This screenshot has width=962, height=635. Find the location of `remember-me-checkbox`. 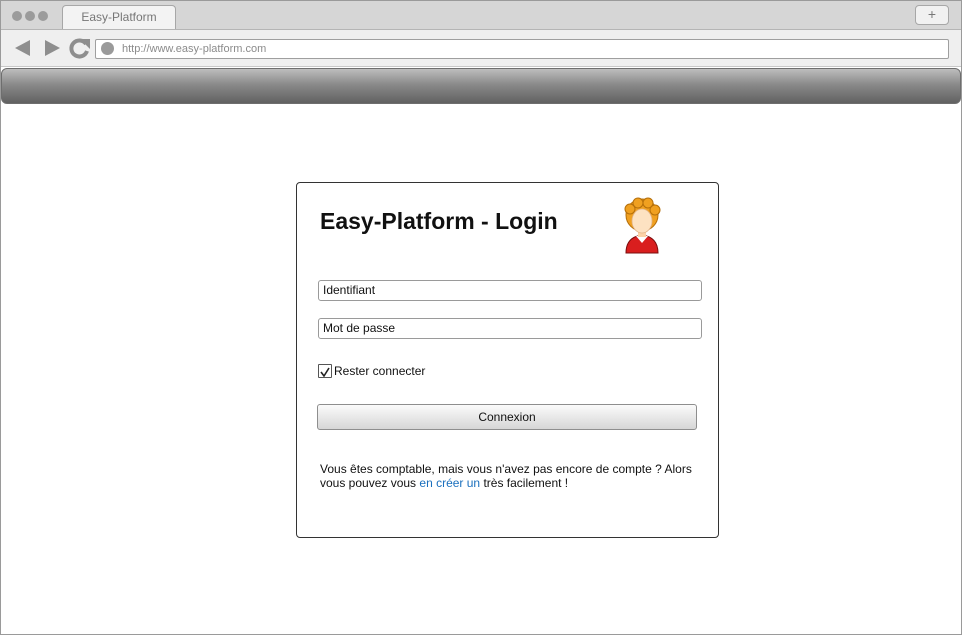

remember-me-checkbox is located at coordinates (325, 371).